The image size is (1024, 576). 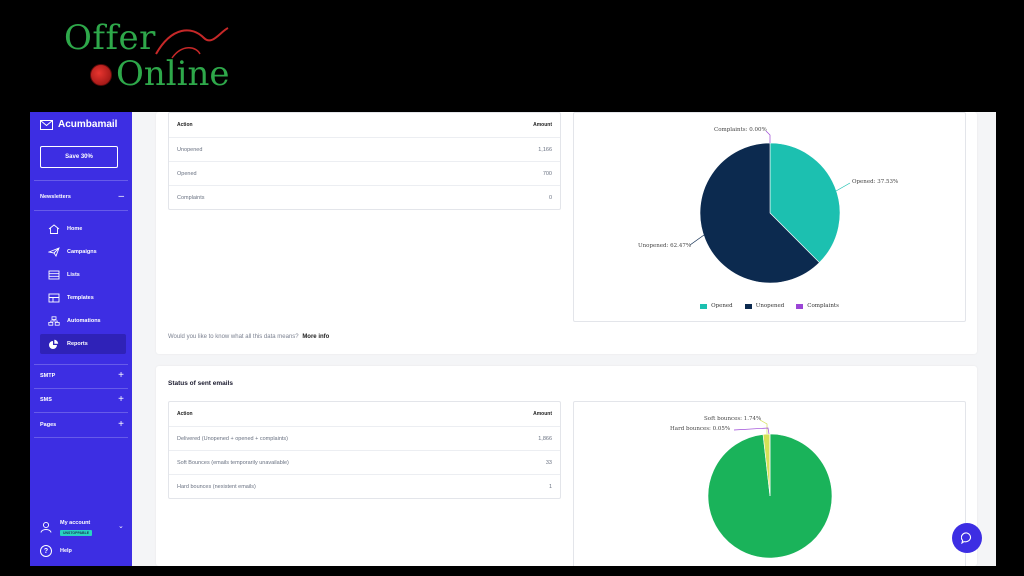 What do you see at coordinates (54, 321) in the screenshot?
I see `automations-icon` at bounding box center [54, 321].